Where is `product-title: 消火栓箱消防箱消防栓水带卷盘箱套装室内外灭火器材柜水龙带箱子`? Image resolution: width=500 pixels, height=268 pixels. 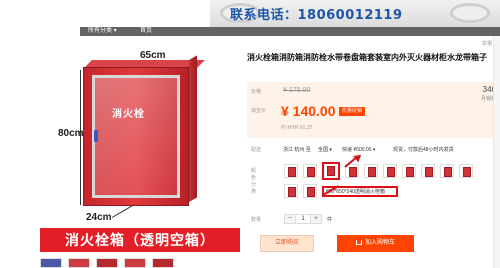
product-title: 消火栓箱消防箱消防栓水带卷盘箱套装室内外灭火器材柜水龙带箱子 is located at coordinates (367, 57).